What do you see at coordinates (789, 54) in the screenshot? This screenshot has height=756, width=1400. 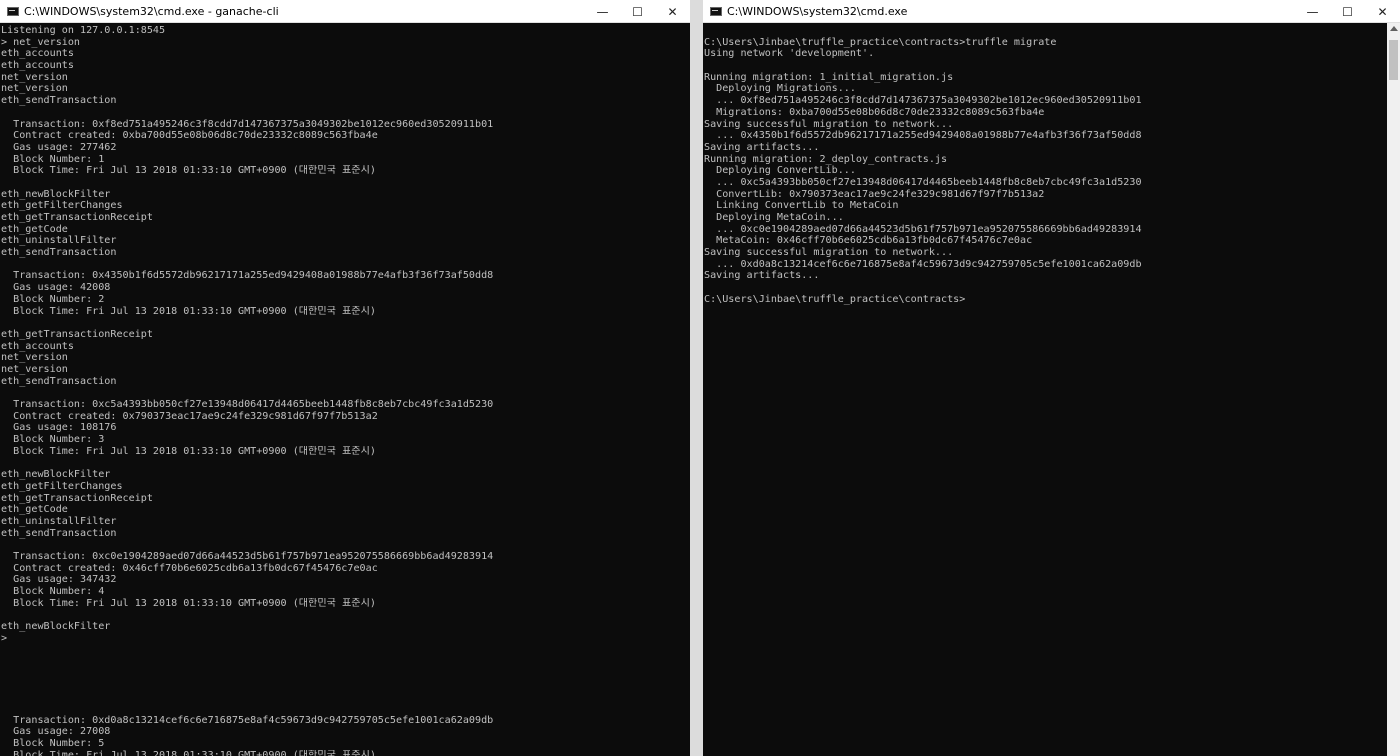 I see `console-line: Using network 'development'.` at bounding box center [789, 54].